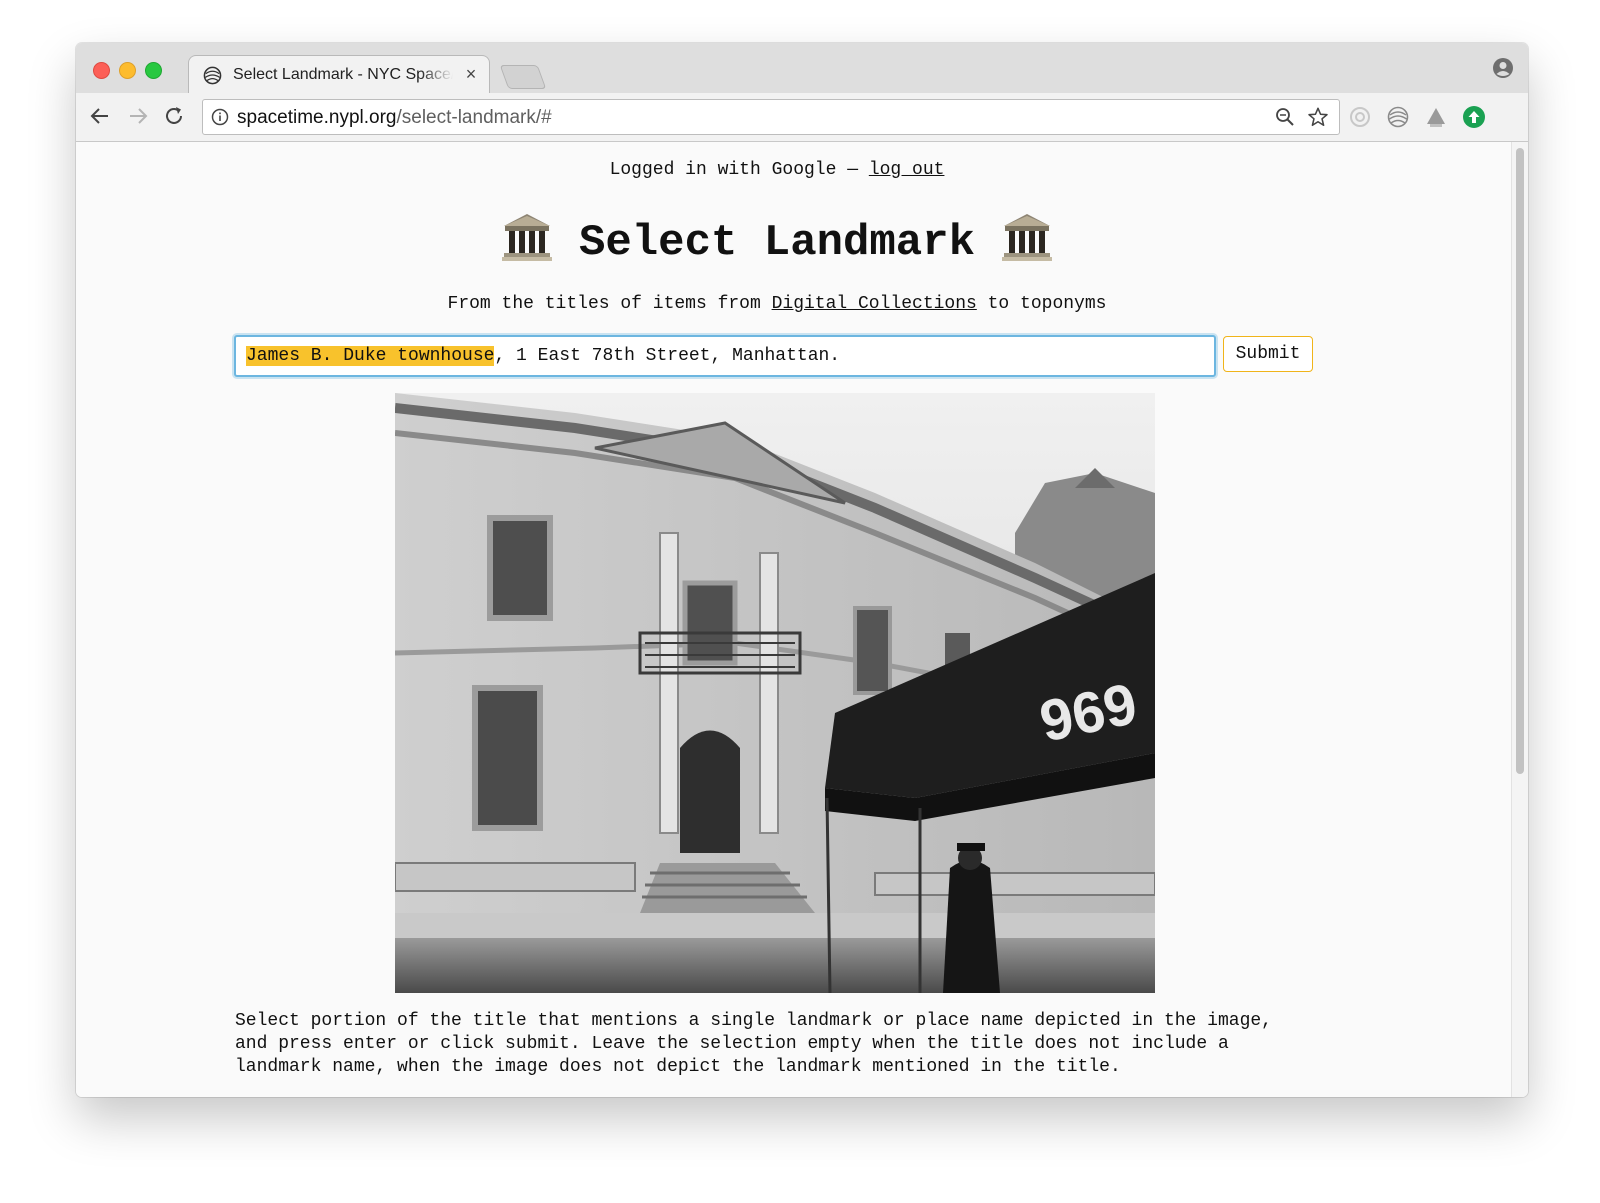 The height and width of the screenshot is (1203, 1600). Describe the element at coordinates (1268, 354) in the screenshot. I see `submit-button: Submit` at that location.